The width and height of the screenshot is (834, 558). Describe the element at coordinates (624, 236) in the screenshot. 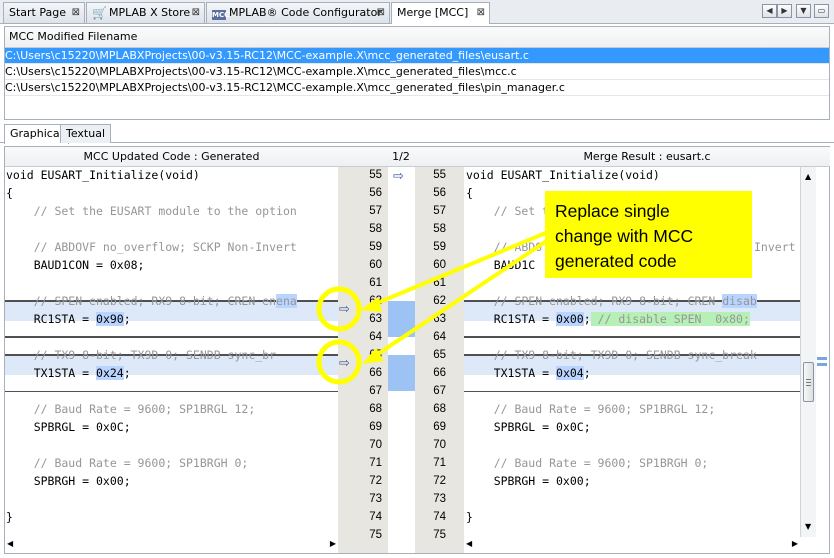

I see `annotation-line: change with MCC` at that location.